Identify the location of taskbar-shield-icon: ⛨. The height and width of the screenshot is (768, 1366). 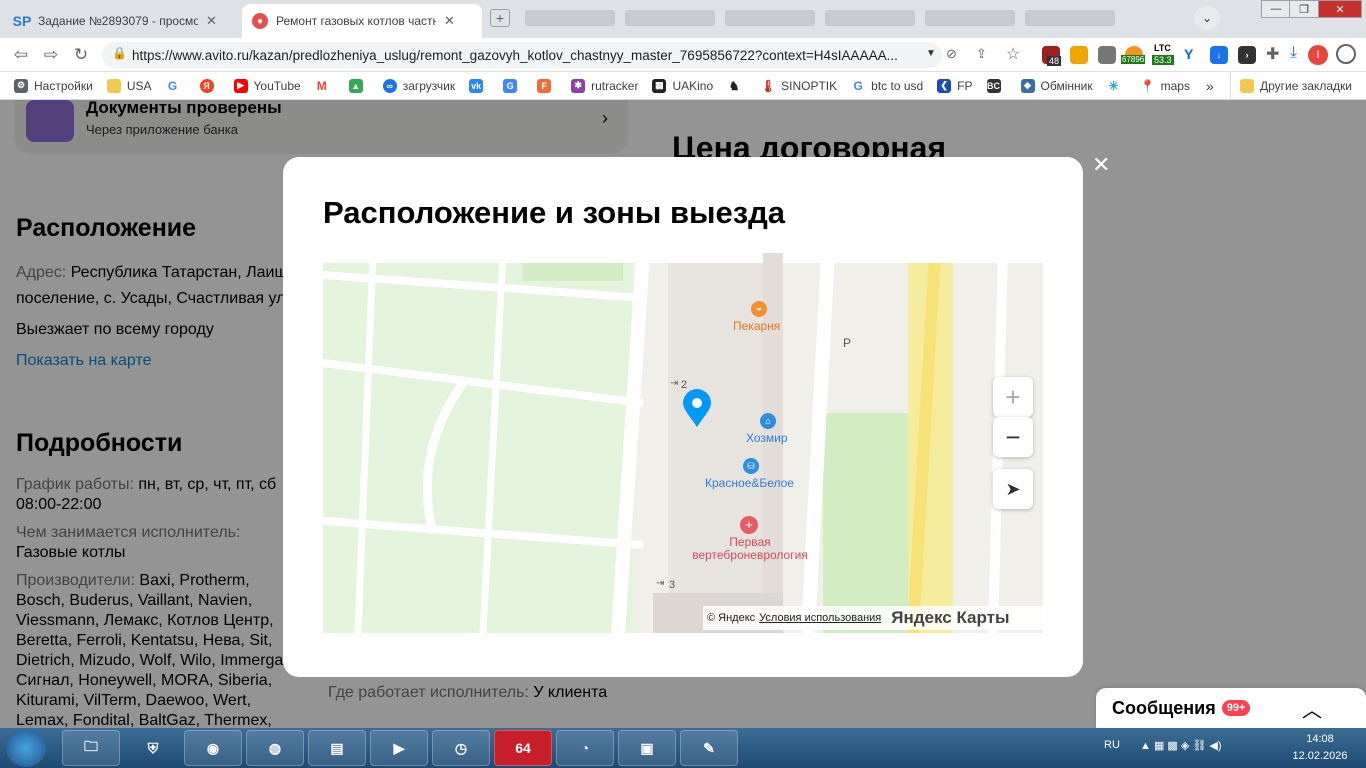
(153, 748).